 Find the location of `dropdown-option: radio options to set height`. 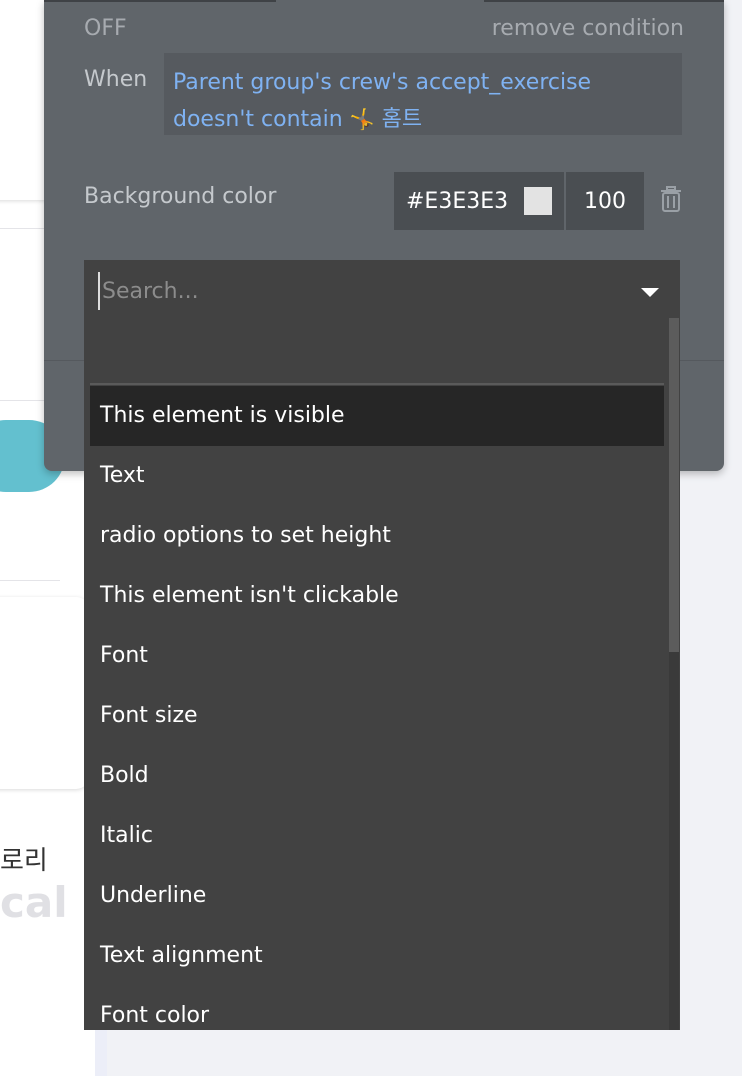

dropdown-option: radio options to set height is located at coordinates (377, 536).